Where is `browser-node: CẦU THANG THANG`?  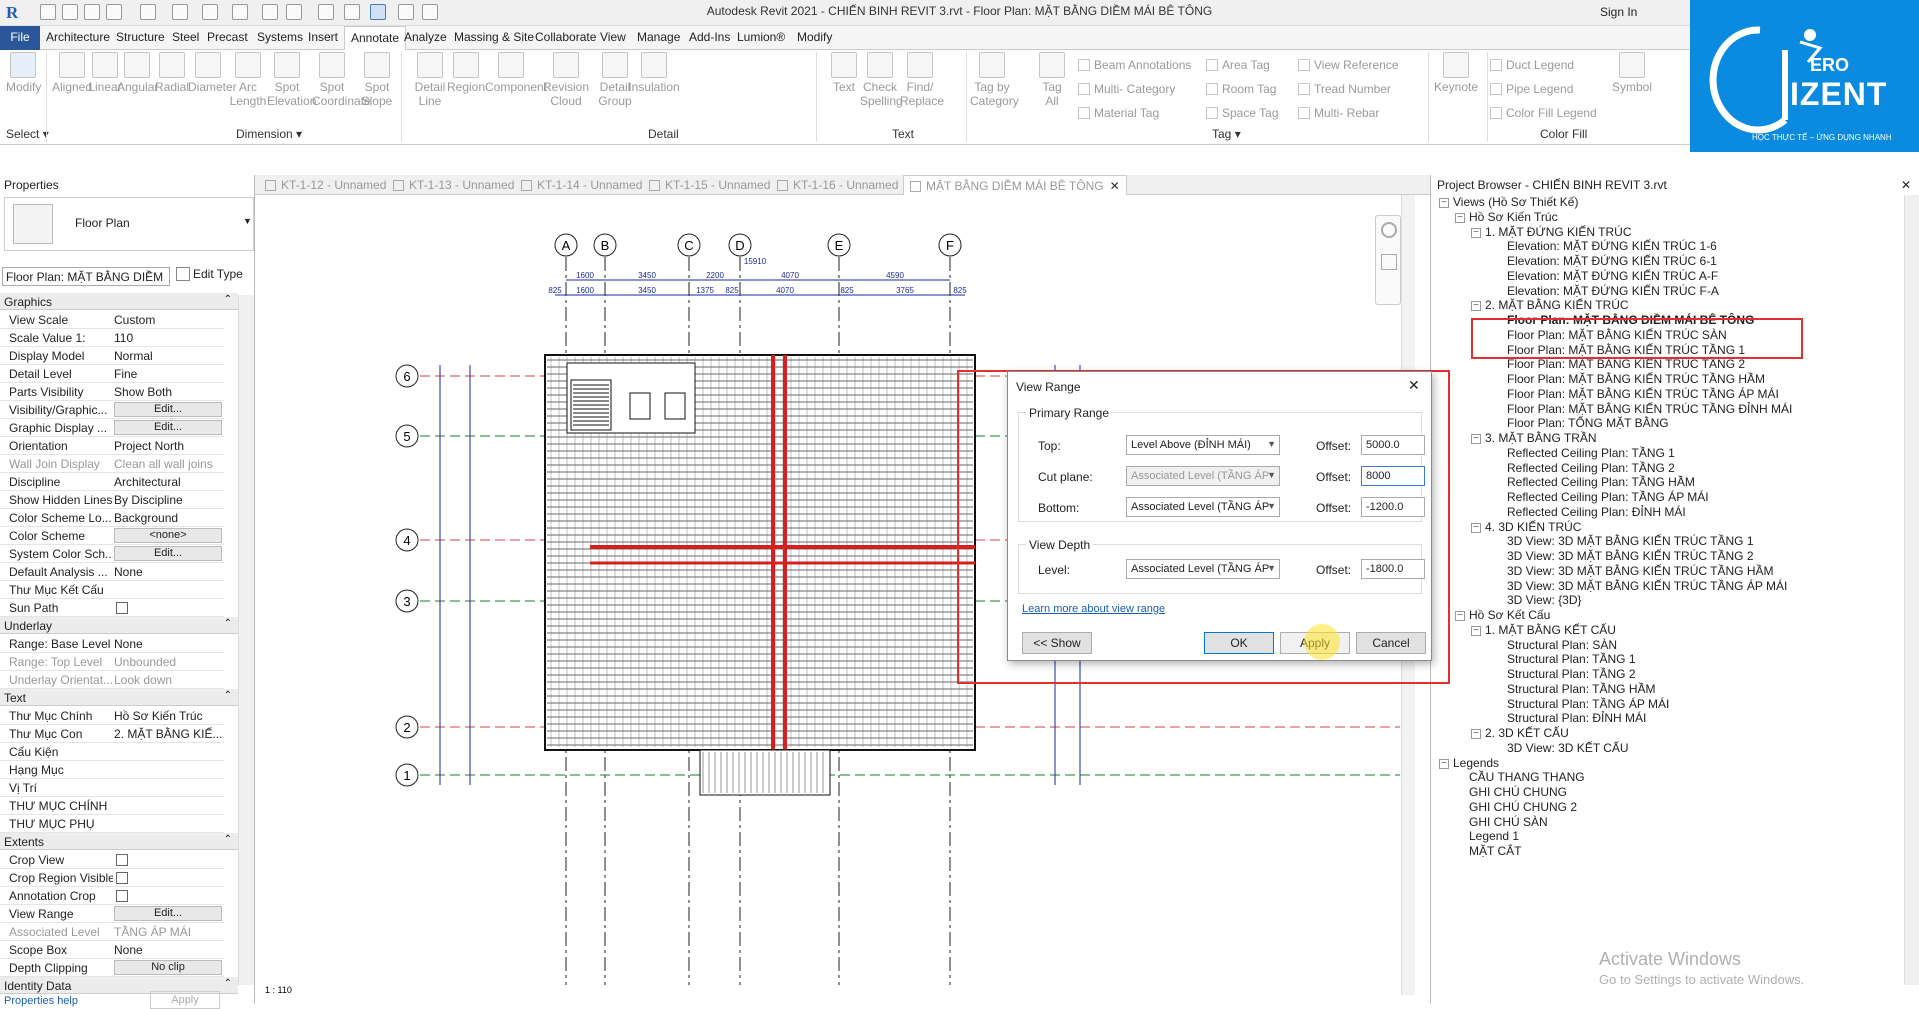
browser-node: CẦU THANG THANG is located at coordinates (1527, 777).